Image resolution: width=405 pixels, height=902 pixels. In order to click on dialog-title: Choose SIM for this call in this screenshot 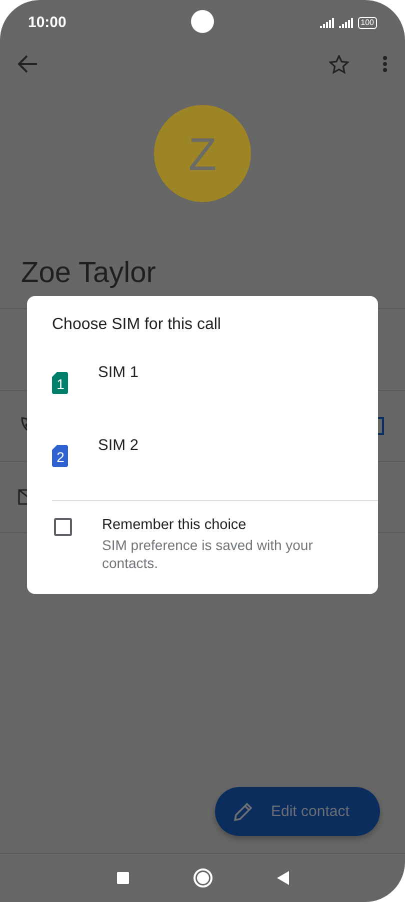, I will do `click(137, 325)`.